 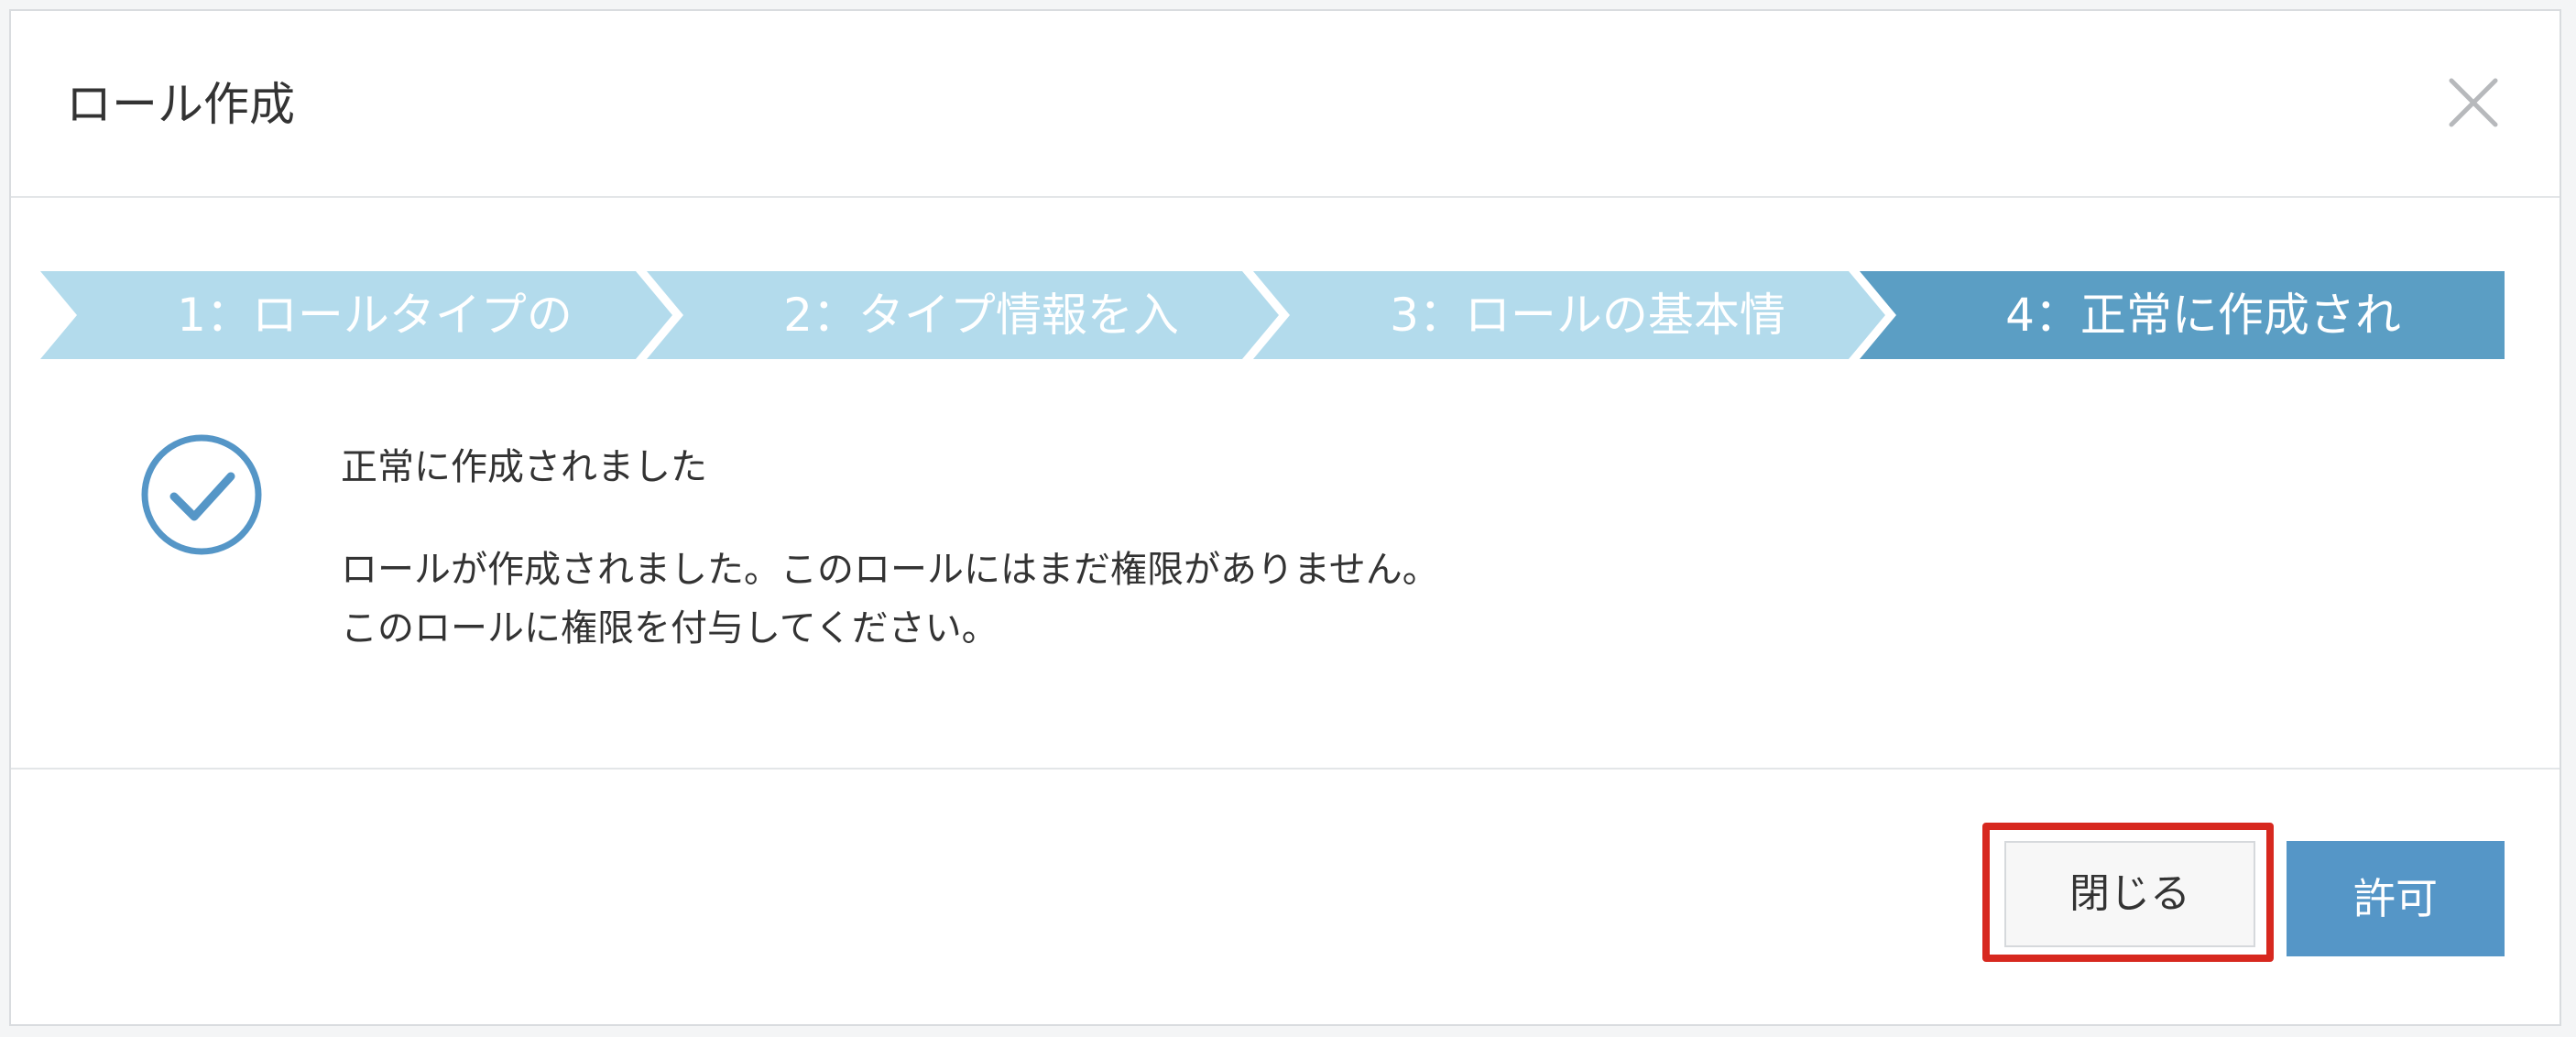 I want to click on wizard-step-3-label: 3：ロールの基本情, so click(x=1588, y=315).